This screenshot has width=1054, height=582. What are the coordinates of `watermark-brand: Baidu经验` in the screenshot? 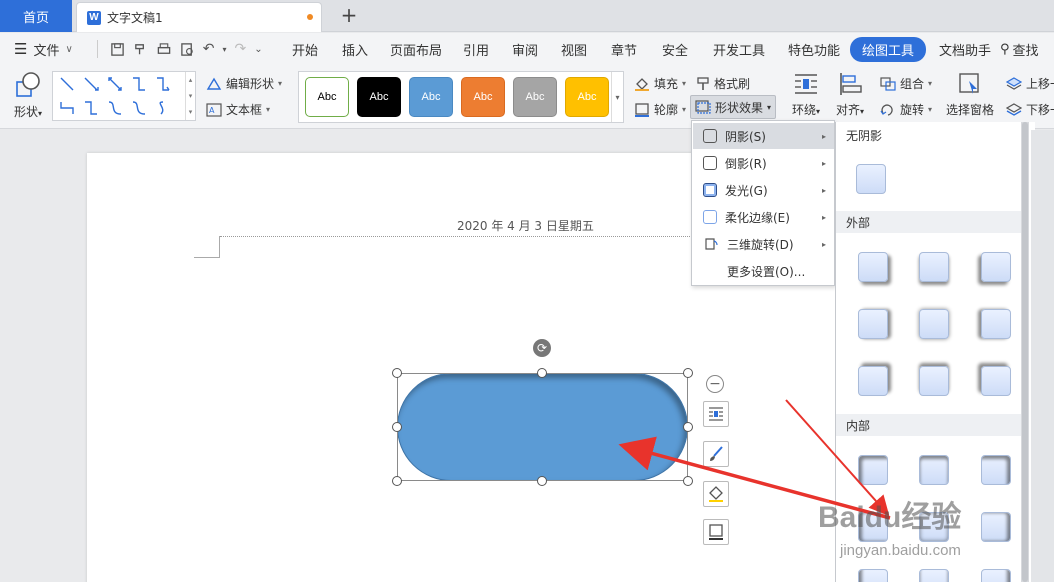 It's located at (890, 517).